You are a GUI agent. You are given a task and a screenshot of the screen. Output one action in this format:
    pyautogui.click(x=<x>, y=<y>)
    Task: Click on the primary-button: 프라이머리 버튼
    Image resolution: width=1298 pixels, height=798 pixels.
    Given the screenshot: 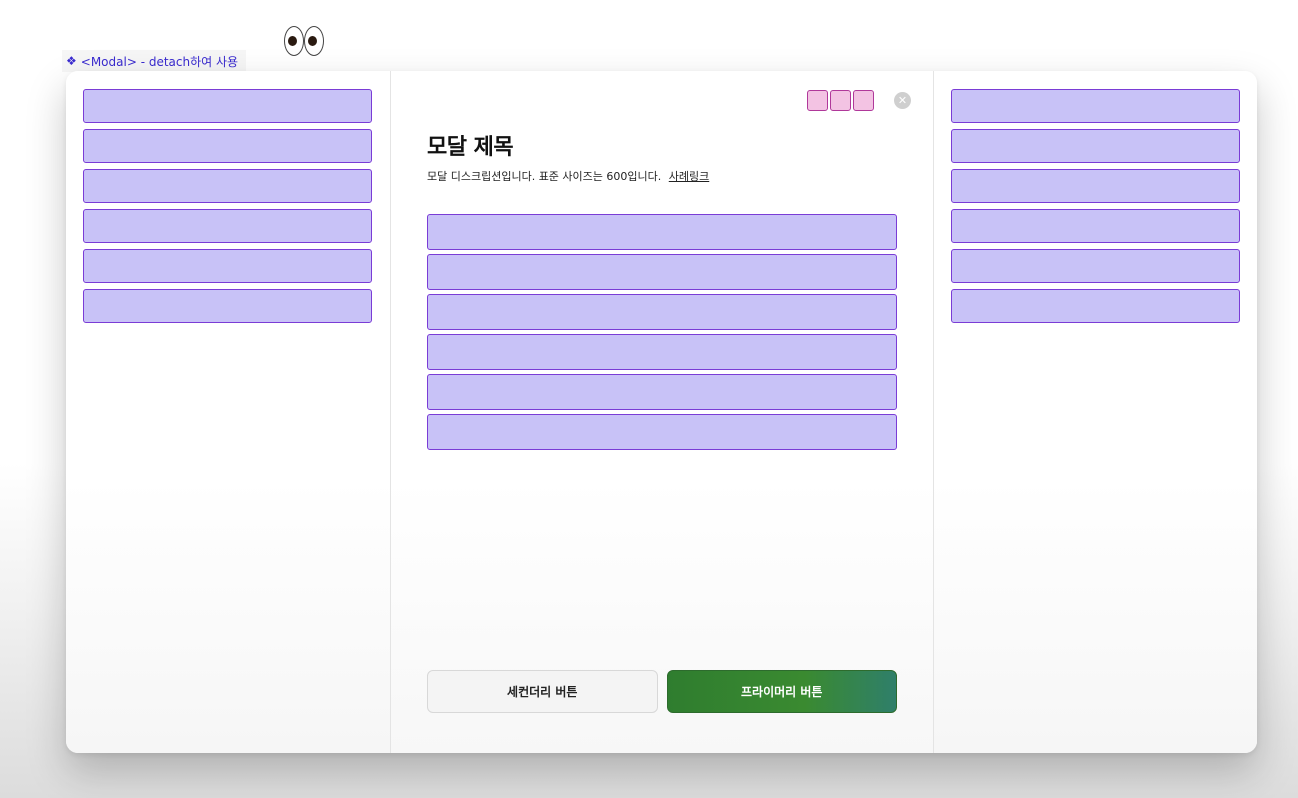 What is the action you would take?
    pyautogui.click(x=781, y=691)
    